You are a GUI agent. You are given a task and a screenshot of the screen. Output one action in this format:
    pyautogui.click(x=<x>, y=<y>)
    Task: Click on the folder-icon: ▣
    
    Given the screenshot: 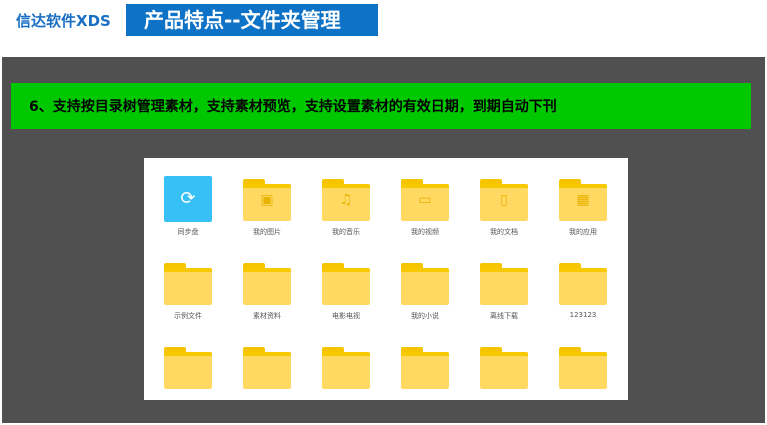 What is the action you would take?
    pyautogui.click(x=267, y=200)
    